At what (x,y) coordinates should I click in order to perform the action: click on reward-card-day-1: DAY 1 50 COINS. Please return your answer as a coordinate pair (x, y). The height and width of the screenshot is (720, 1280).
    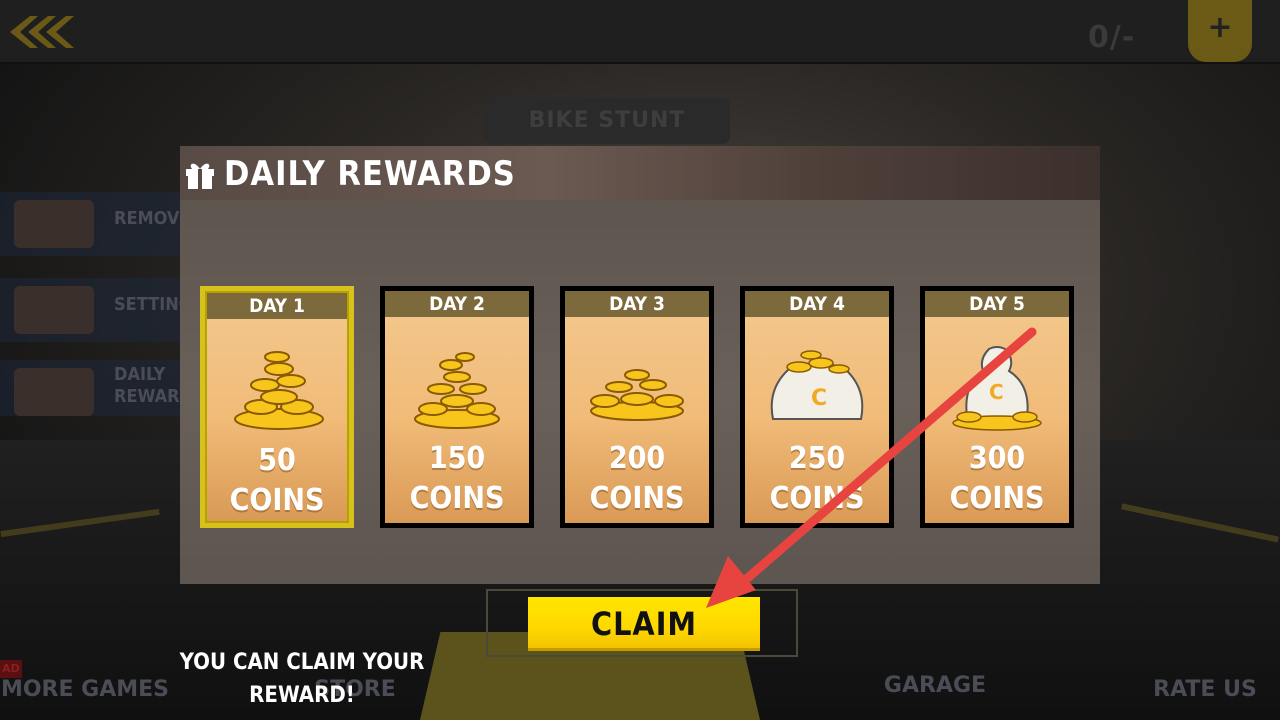
    Looking at the image, I should click on (277, 407).